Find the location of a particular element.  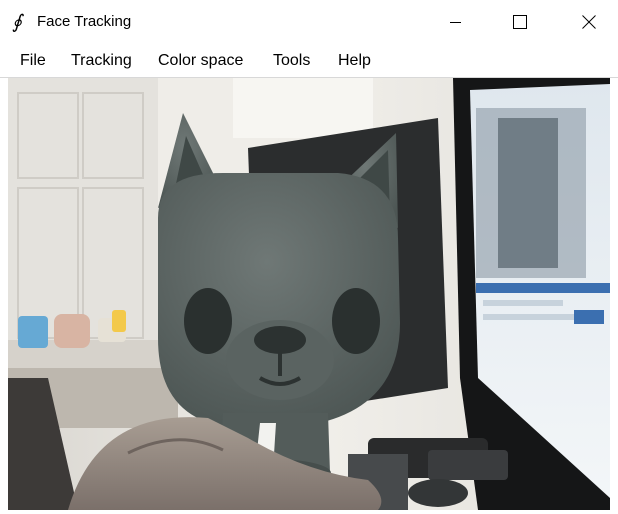

minimize-icon is located at coordinates (455, 22).